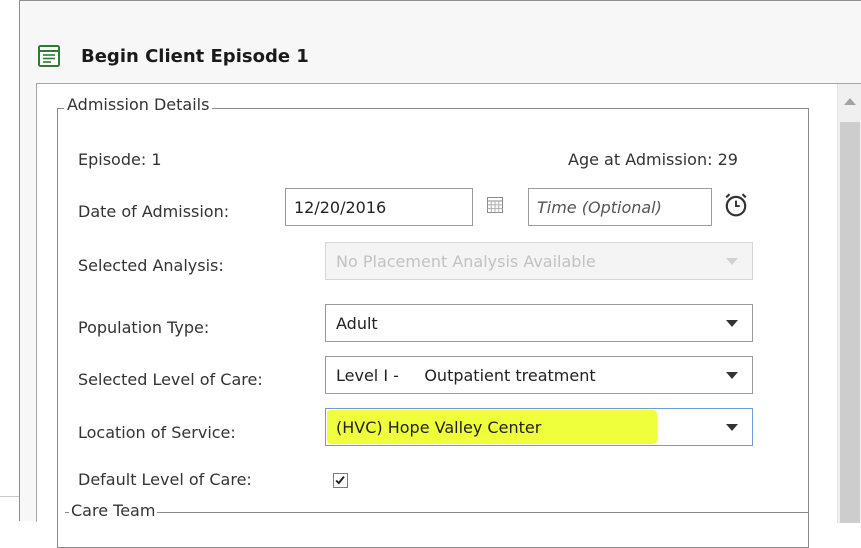  What do you see at coordinates (165, 479) in the screenshot?
I see `default-level-of-care-label: Default Level of Care:` at bounding box center [165, 479].